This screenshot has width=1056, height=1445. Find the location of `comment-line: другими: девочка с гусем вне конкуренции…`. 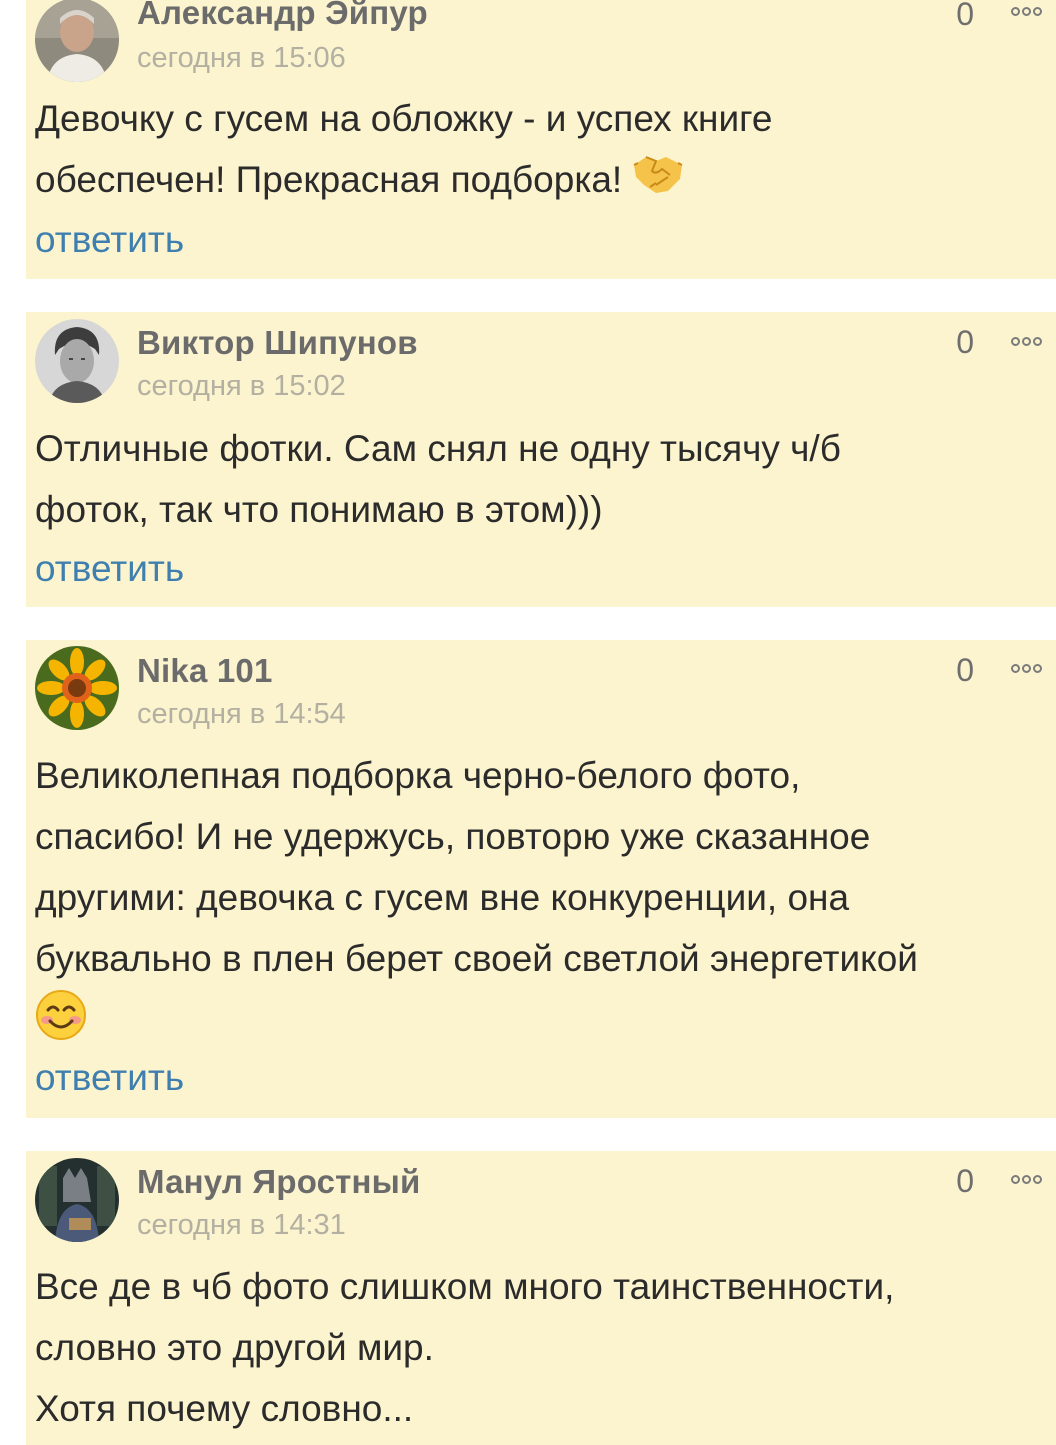

comment-line: другими: девочка с гусем вне конкуренции… is located at coordinates (442, 897).